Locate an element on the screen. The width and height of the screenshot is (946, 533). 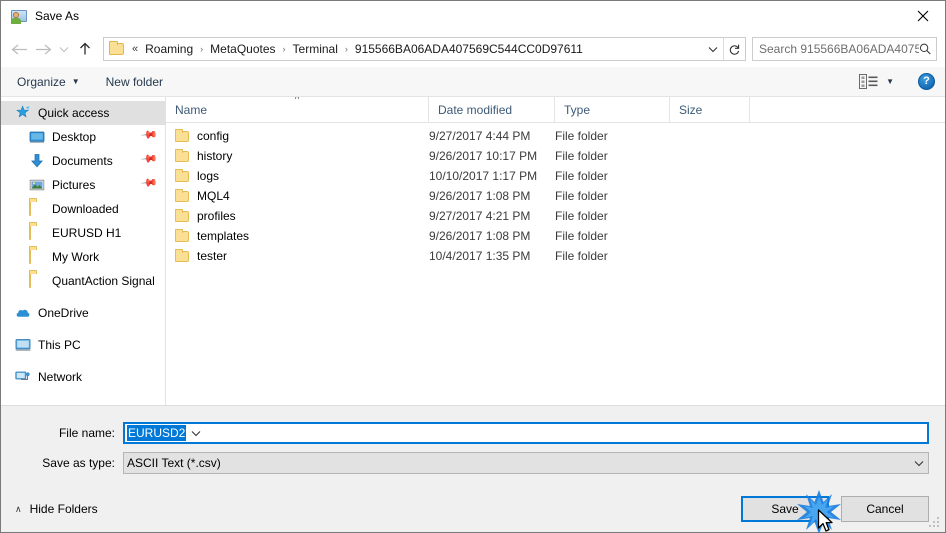
file-name-label: config is located at coordinates (213, 136).